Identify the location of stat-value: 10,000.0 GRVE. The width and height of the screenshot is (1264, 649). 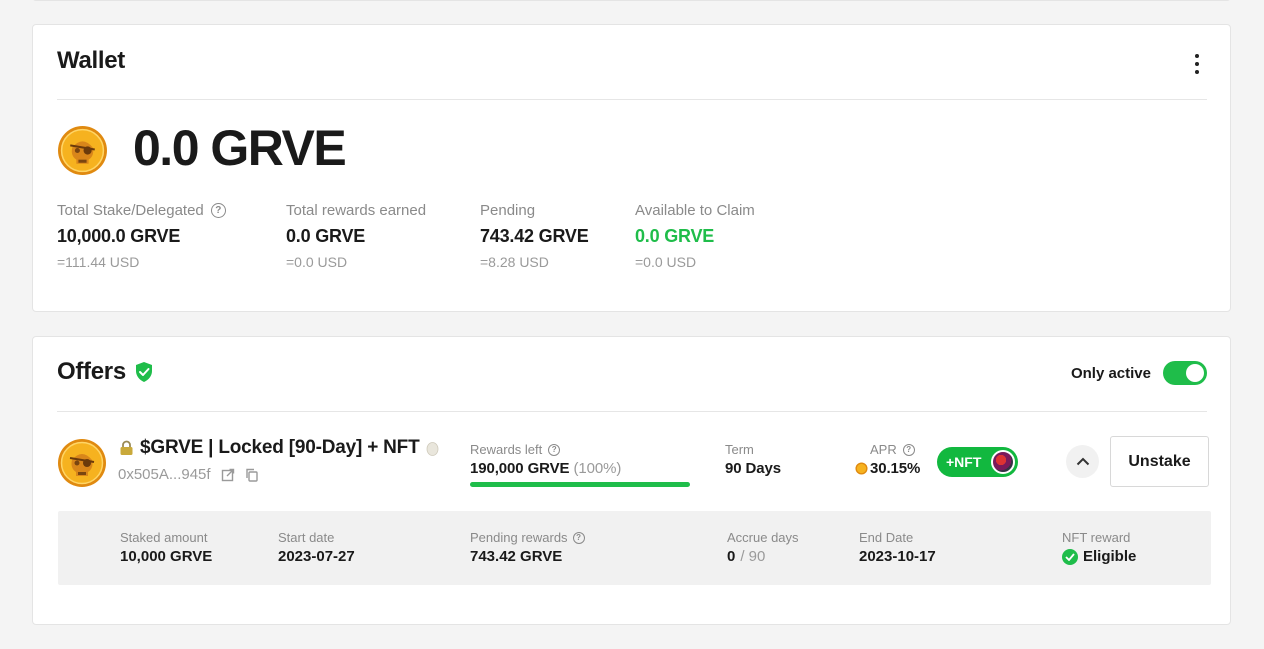
(119, 236).